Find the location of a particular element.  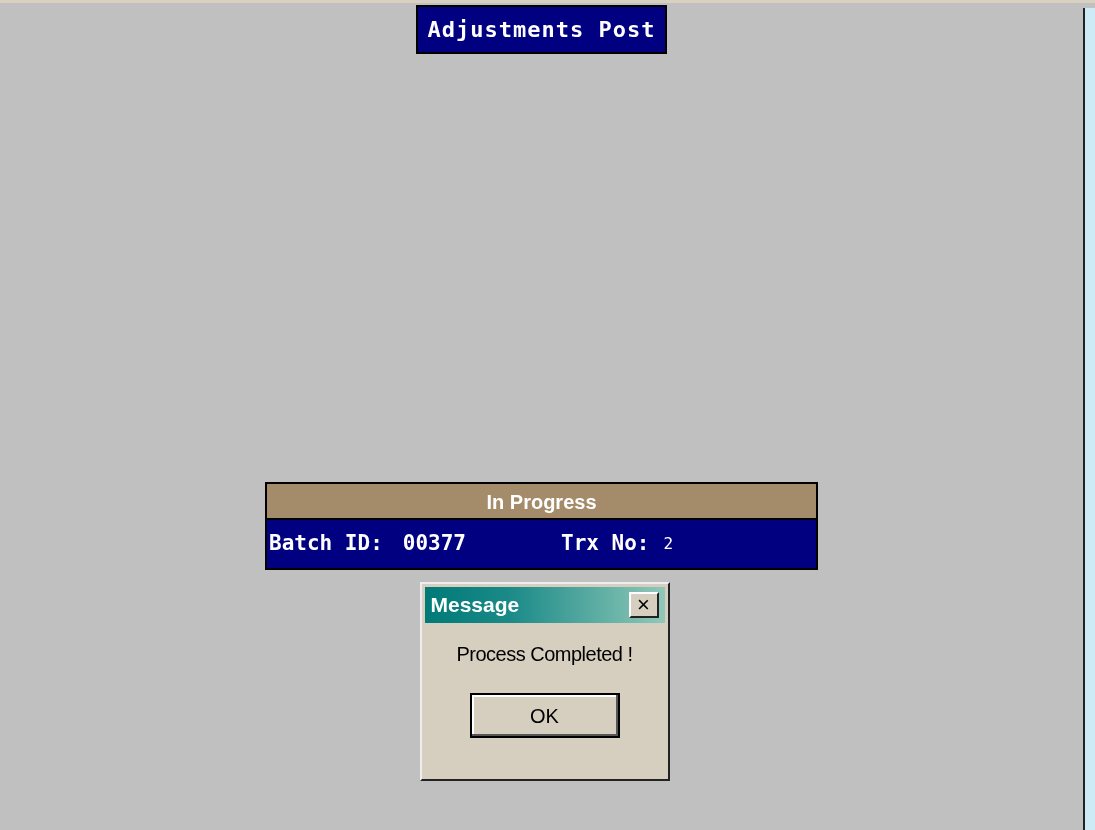

batch-label: Batch ID: is located at coordinates (326, 544).